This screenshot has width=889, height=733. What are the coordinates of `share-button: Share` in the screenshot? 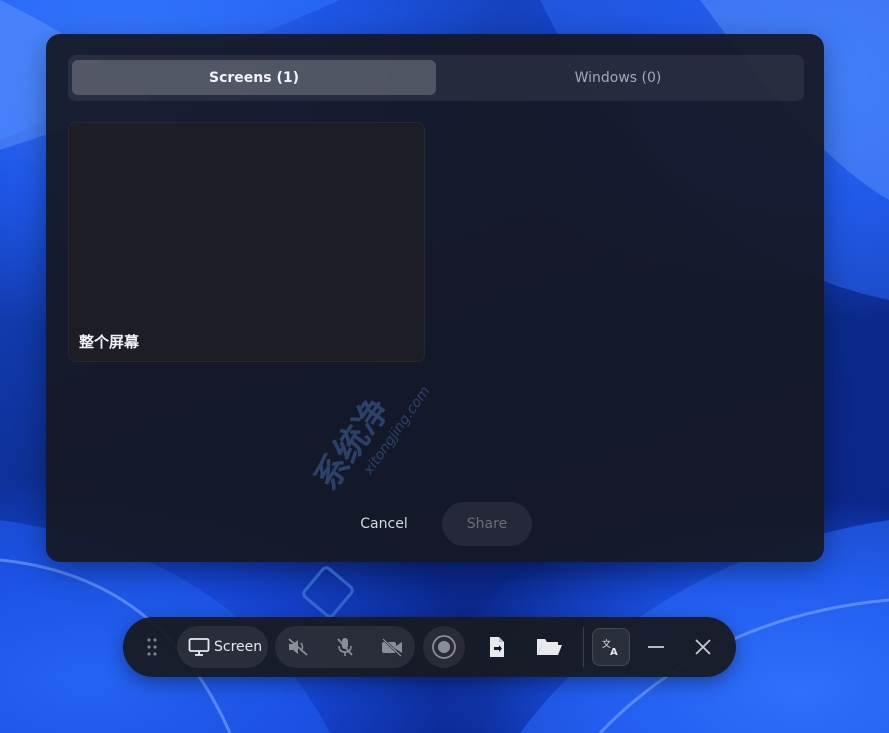 It's located at (487, 524).